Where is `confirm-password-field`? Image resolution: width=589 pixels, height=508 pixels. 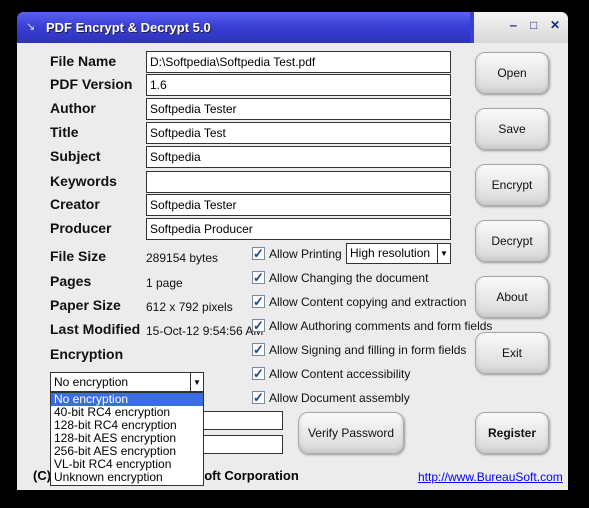
confirm-password-field is located at coordinates (241, 444).